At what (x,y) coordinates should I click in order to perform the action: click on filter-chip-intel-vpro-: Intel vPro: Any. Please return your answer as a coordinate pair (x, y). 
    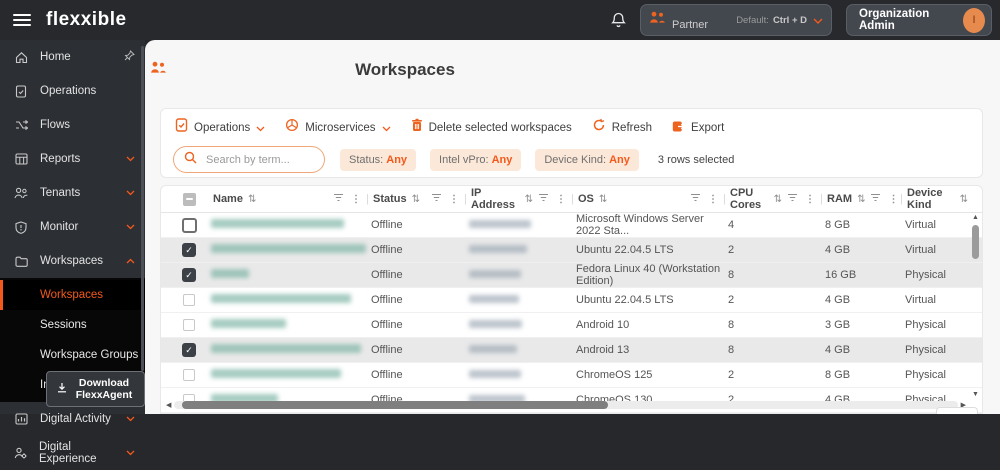
    Looking at the image, I should click on (476, 159).